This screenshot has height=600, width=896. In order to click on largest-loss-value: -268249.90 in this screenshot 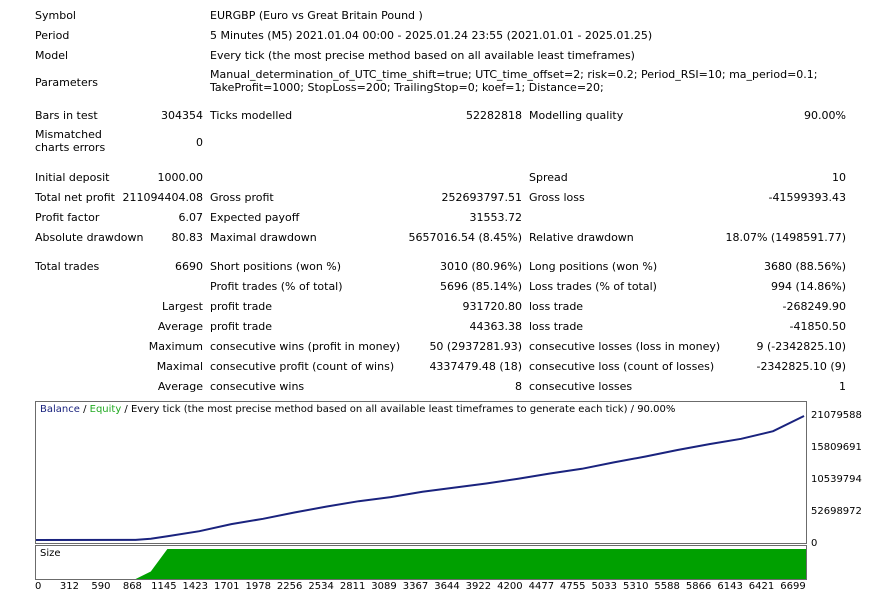, I will do `click(814, 306)`.